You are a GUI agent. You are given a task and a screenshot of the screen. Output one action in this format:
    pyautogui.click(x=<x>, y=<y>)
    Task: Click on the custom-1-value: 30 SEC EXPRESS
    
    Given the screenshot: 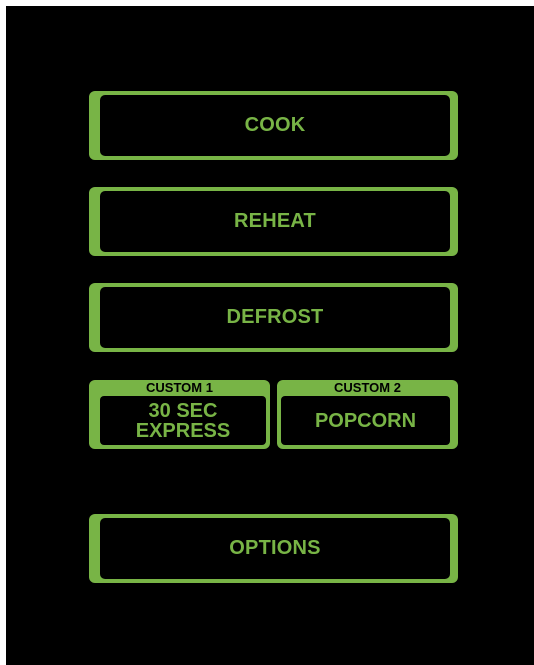 What is the action you would take?
    pyautogui.click(x=183, y=420)
    